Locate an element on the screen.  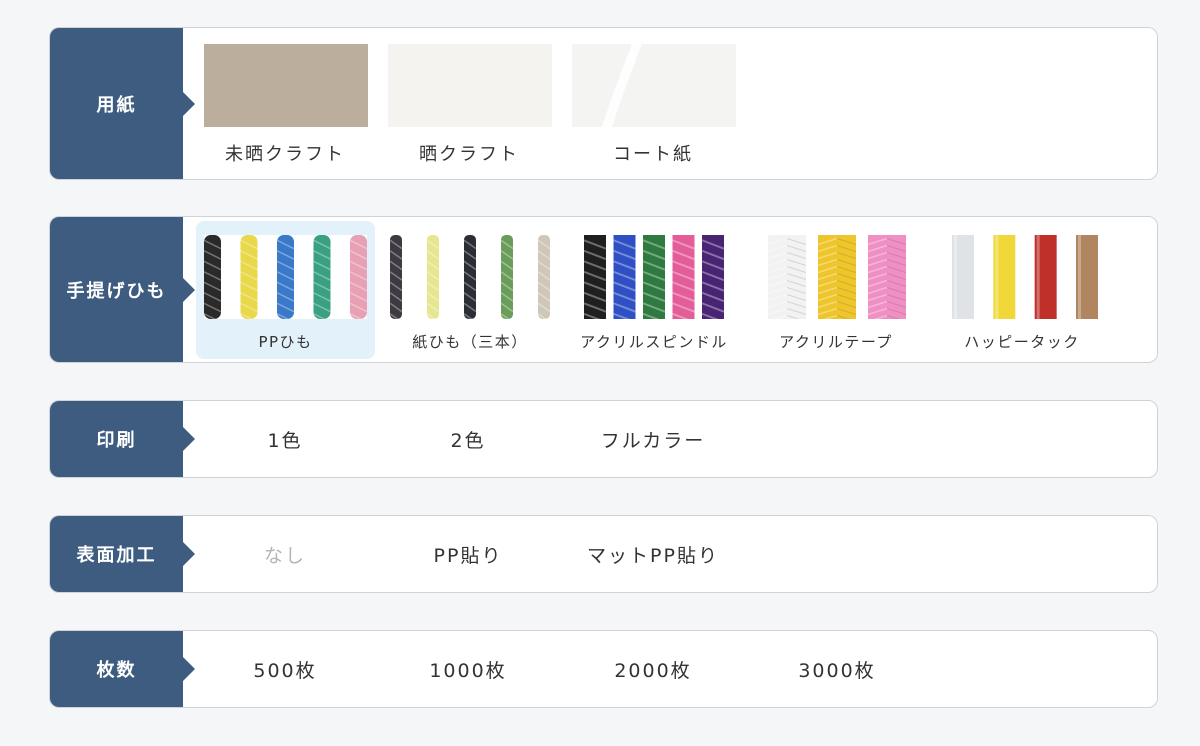
quantity-option-3000: 3000枚 is located at coordinates (837, 669).